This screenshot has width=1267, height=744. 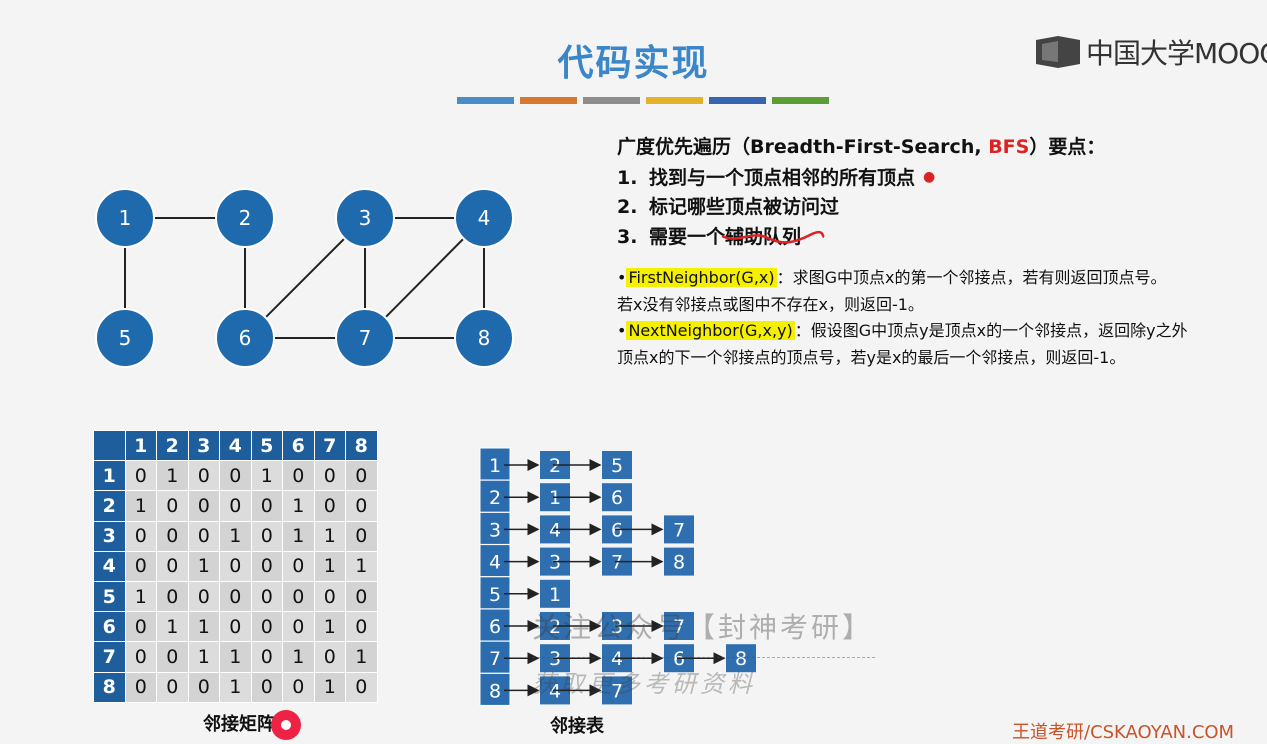 I want to click on vertex-label: 8, so click(x=484, y=338).